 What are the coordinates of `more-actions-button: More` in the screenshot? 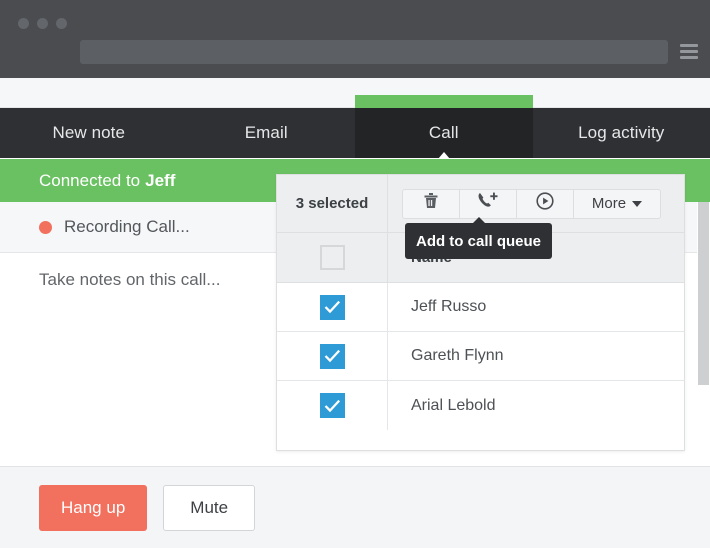 It's located at (617, 203).